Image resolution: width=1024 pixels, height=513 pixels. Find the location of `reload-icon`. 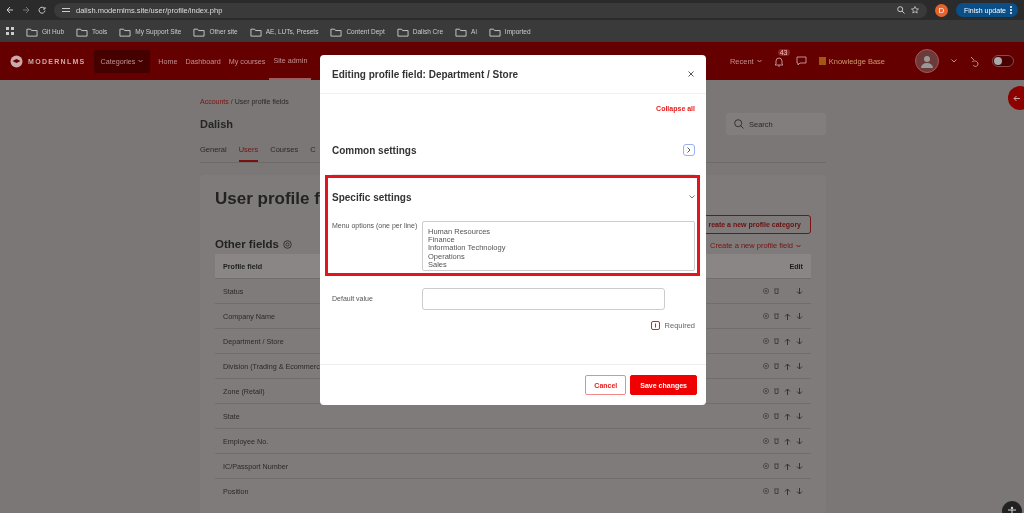

reload-icon is located at coordinates (42, 10).